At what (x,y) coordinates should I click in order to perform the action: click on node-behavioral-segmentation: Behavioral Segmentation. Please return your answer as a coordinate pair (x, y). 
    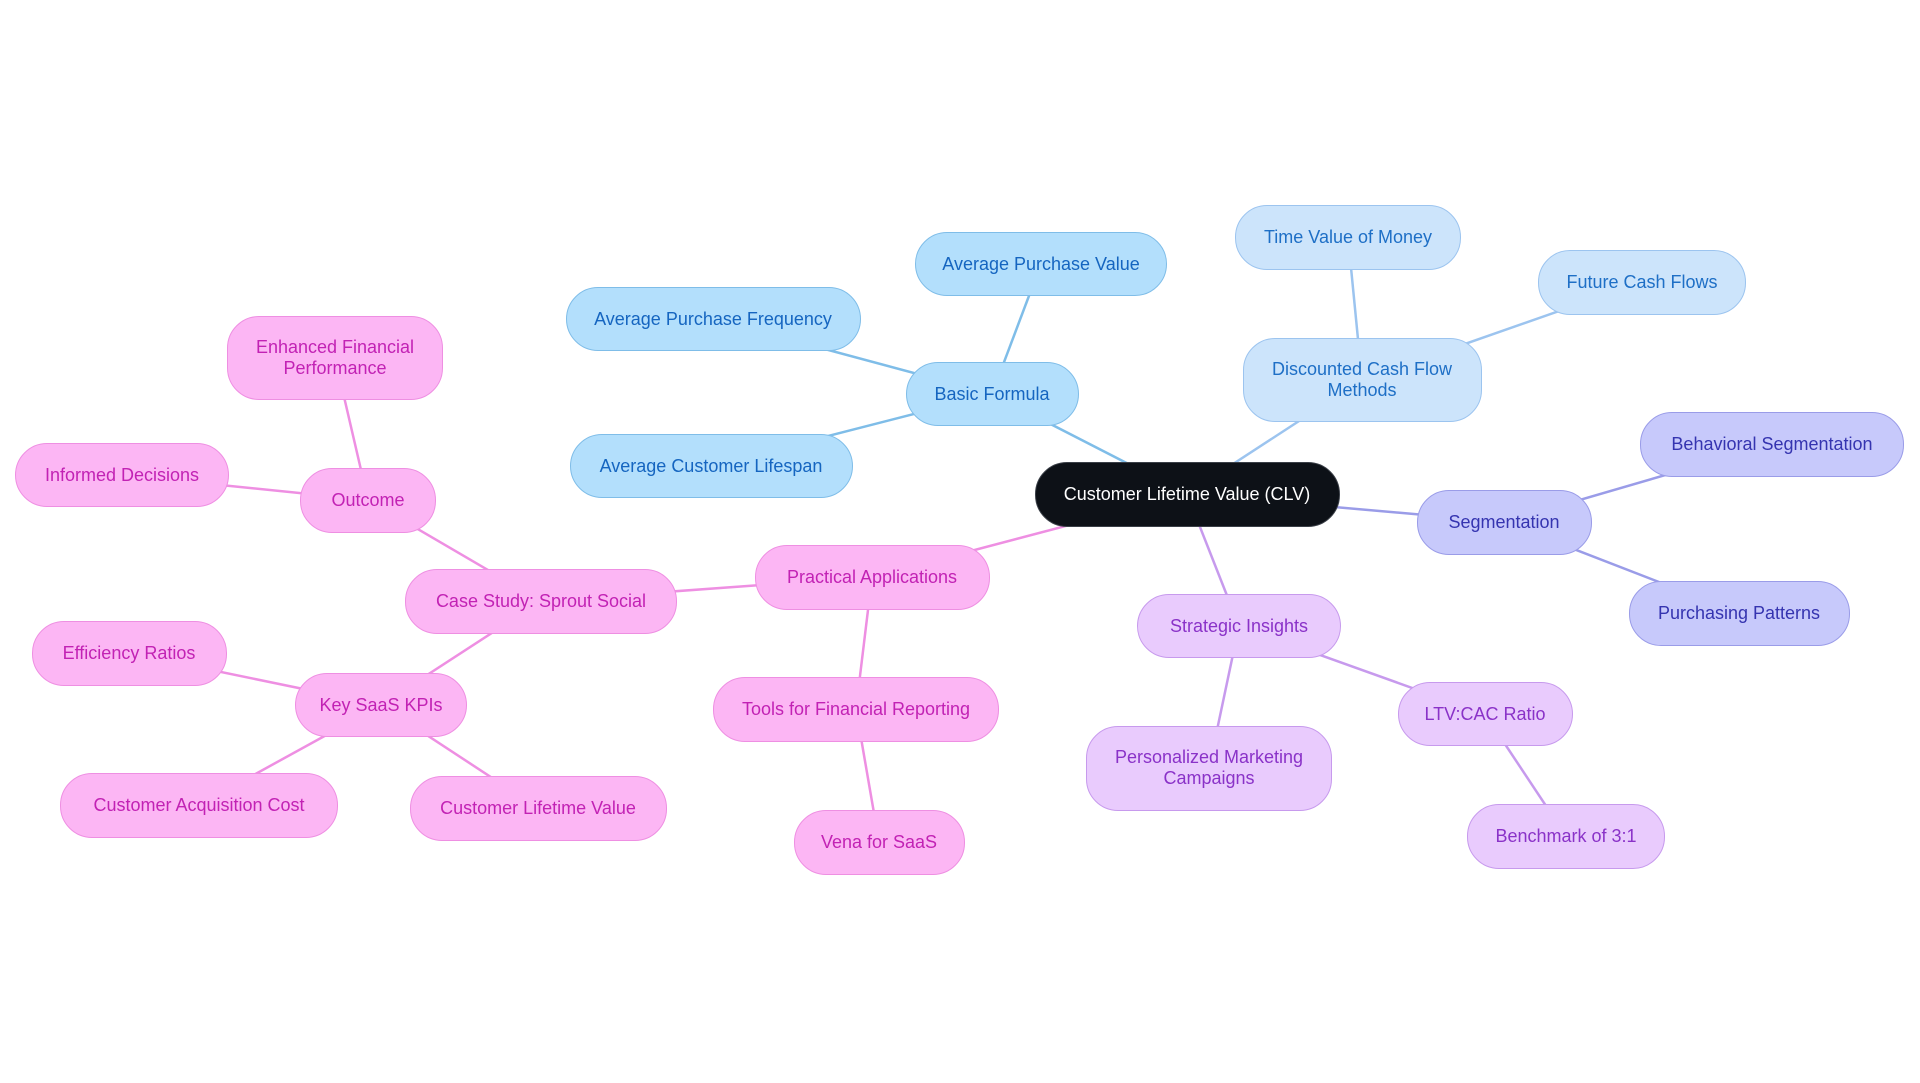
    Looking at the image, I should click on (1772, 444).